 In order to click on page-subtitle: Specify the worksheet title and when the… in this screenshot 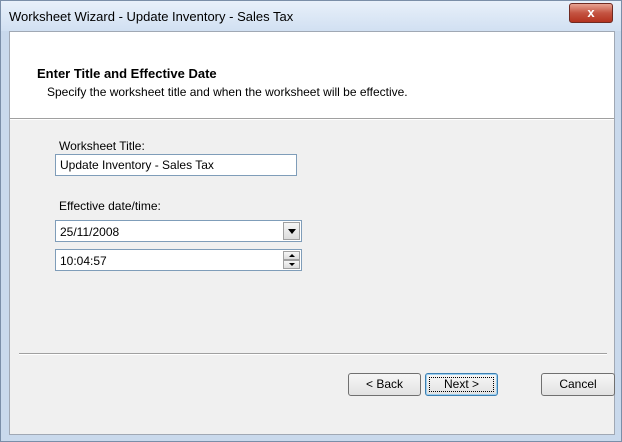, I will do `click(227, 92)`.